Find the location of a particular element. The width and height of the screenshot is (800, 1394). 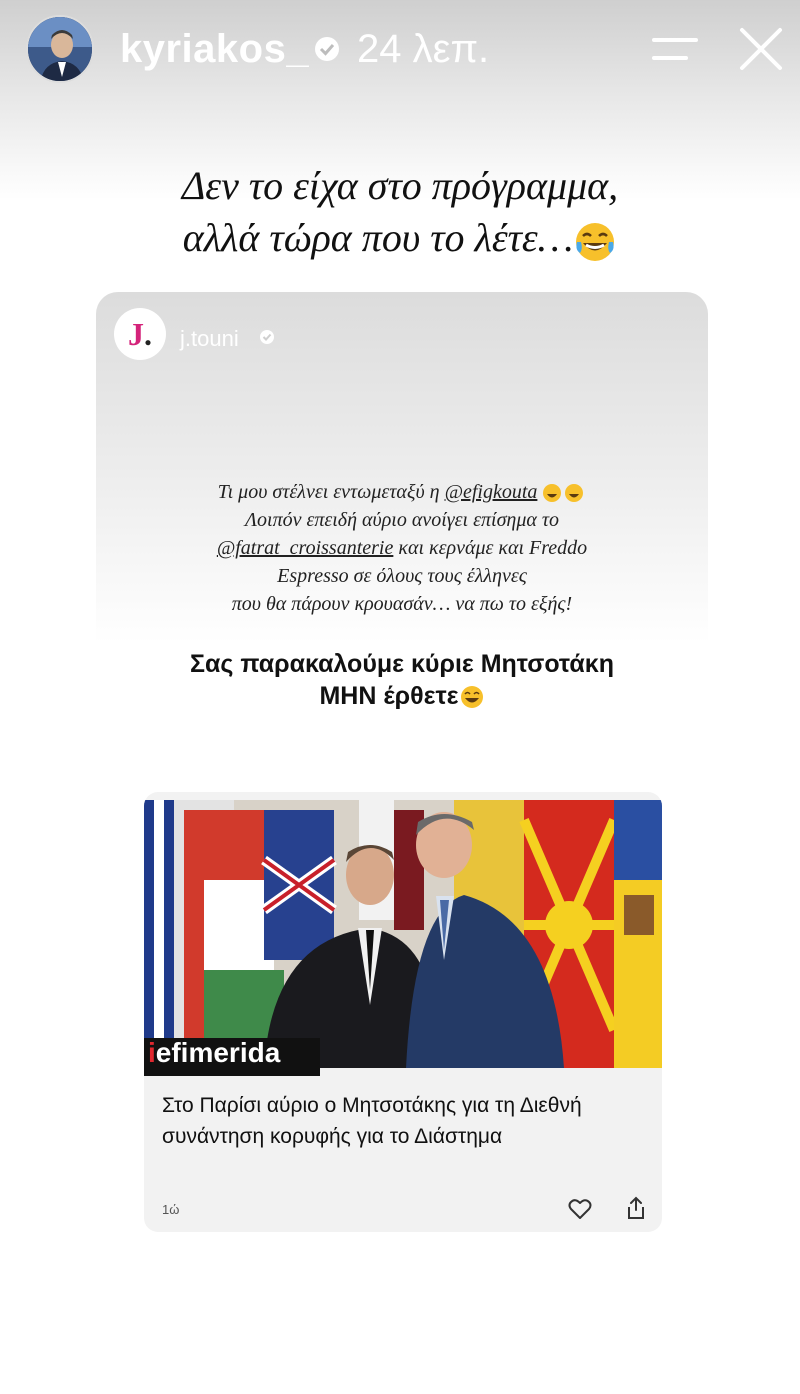

profile-avatar is located at coordinates (60, 49).